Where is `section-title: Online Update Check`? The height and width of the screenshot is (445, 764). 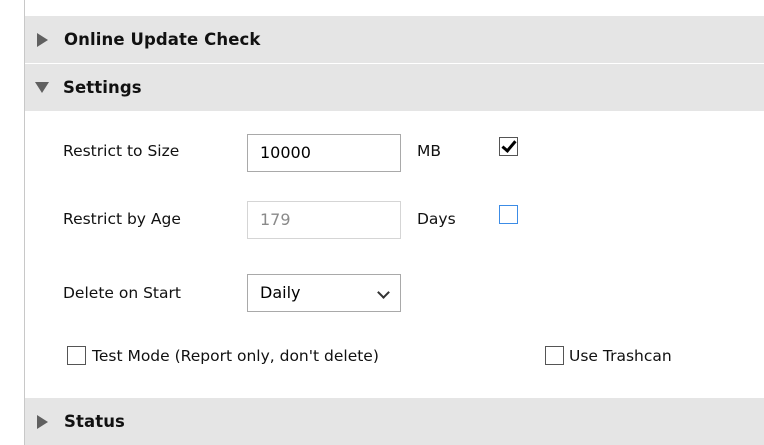 section-title: Online Update Check is located at coordinates (162, 39).